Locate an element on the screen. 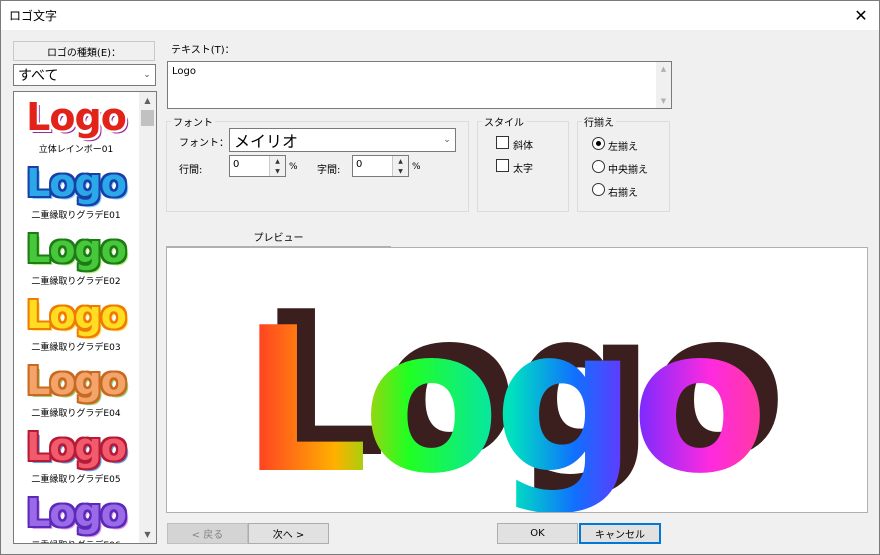  line-spacing-buttons: ▲ ▼ is located at coordinates (277, 166).